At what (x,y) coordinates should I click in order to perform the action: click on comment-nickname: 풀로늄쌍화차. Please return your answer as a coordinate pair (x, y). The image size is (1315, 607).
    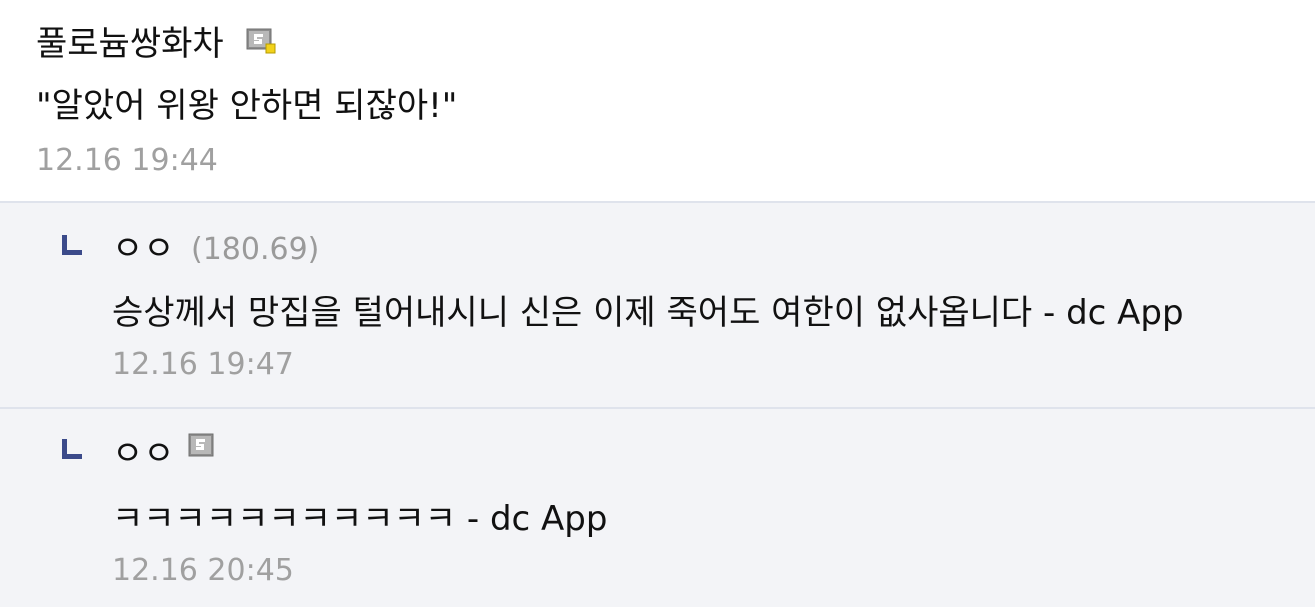
    Looking at the image, I should click on (130, 44).